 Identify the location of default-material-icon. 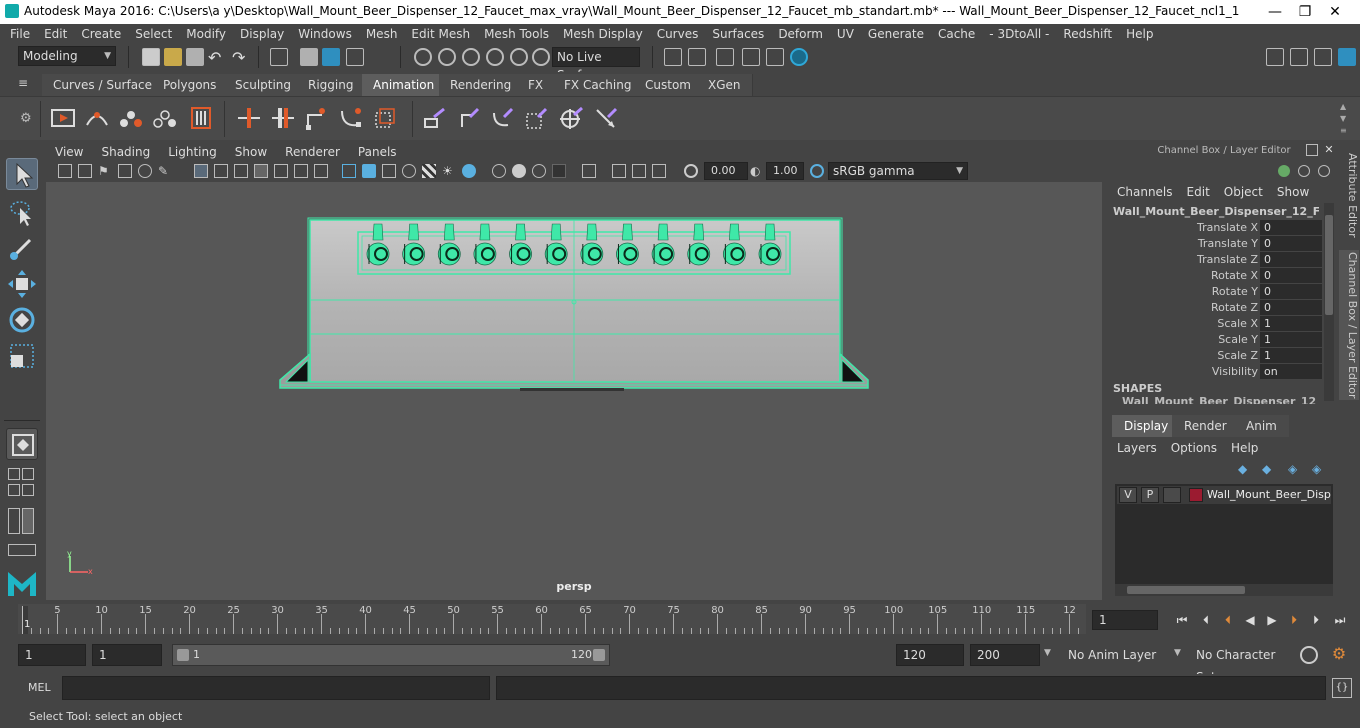
(409, 171).